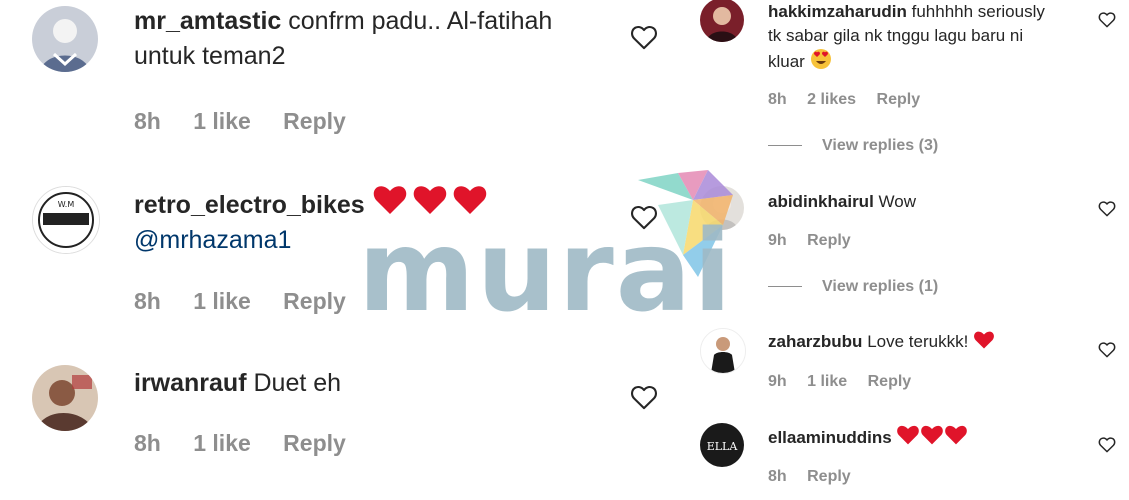 The image size is (1129, 500). Describe the element at coordinates (66, 204) in the screenshot. I see `avatar-logo-text: W.M` at that location.